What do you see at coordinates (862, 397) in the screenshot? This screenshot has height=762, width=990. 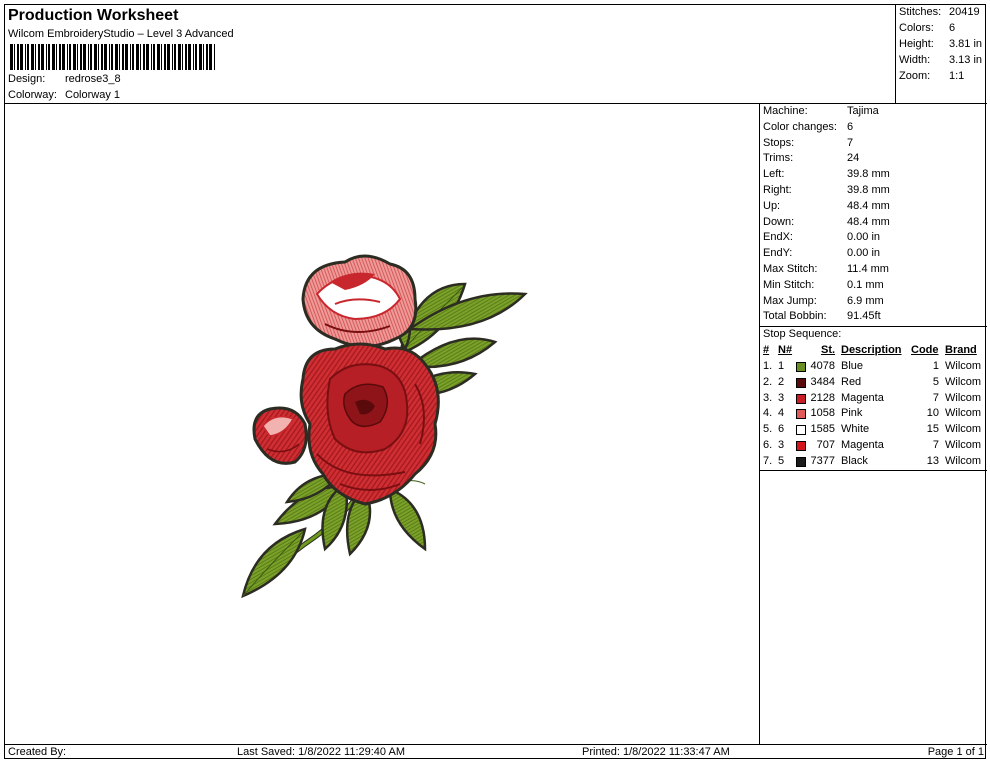 I see `stop-description: Magenta` at bounding box center [862, 397].